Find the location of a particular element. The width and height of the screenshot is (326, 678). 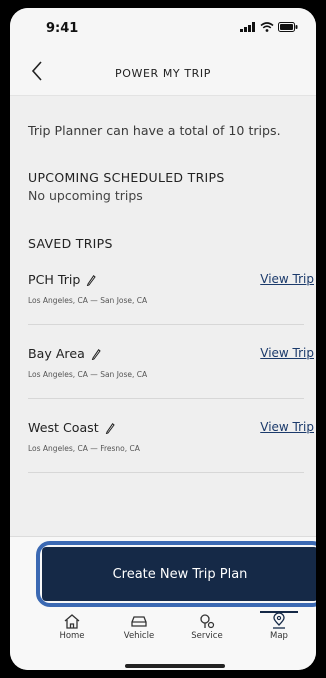

status-icons is located at coordinates (269, 27).